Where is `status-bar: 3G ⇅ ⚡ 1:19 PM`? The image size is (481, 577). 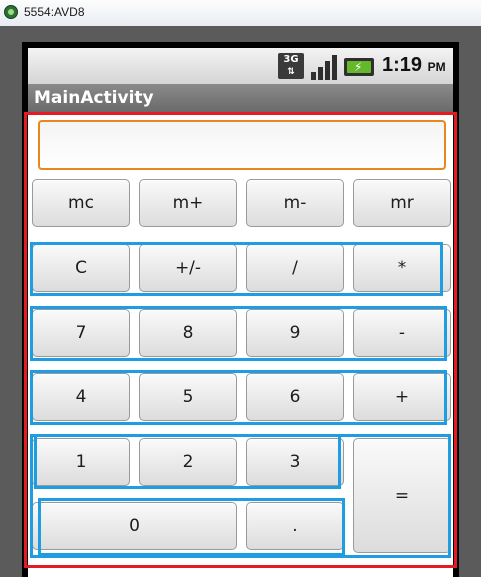 status-bar: 3G ⇅ ⚡ 1:19 PM is located at coordinates (240, 66).